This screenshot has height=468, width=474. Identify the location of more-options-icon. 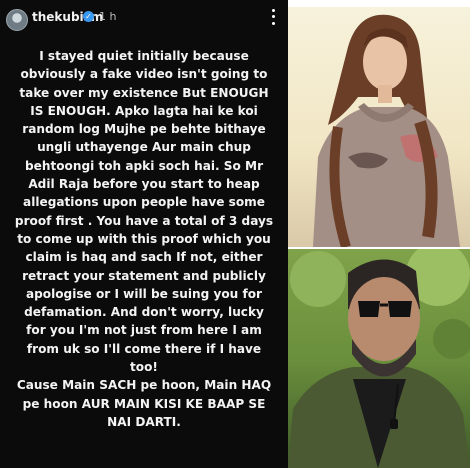
(273, 17).